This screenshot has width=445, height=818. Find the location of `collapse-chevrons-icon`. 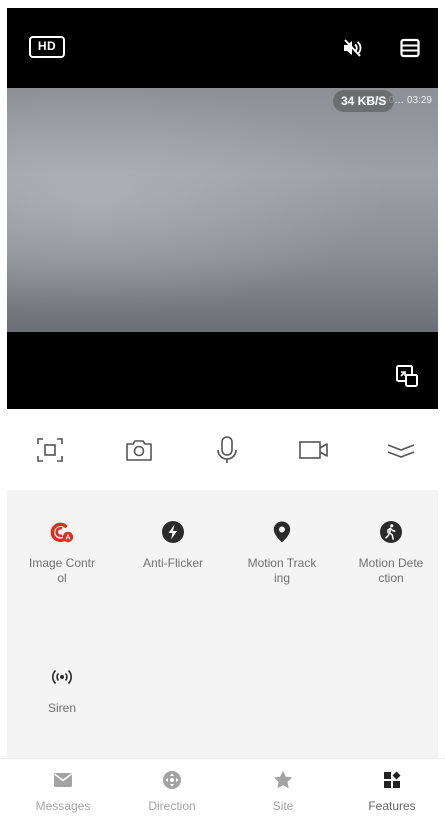

collapse-chevrons-icon is located at coordinates (401, 450).